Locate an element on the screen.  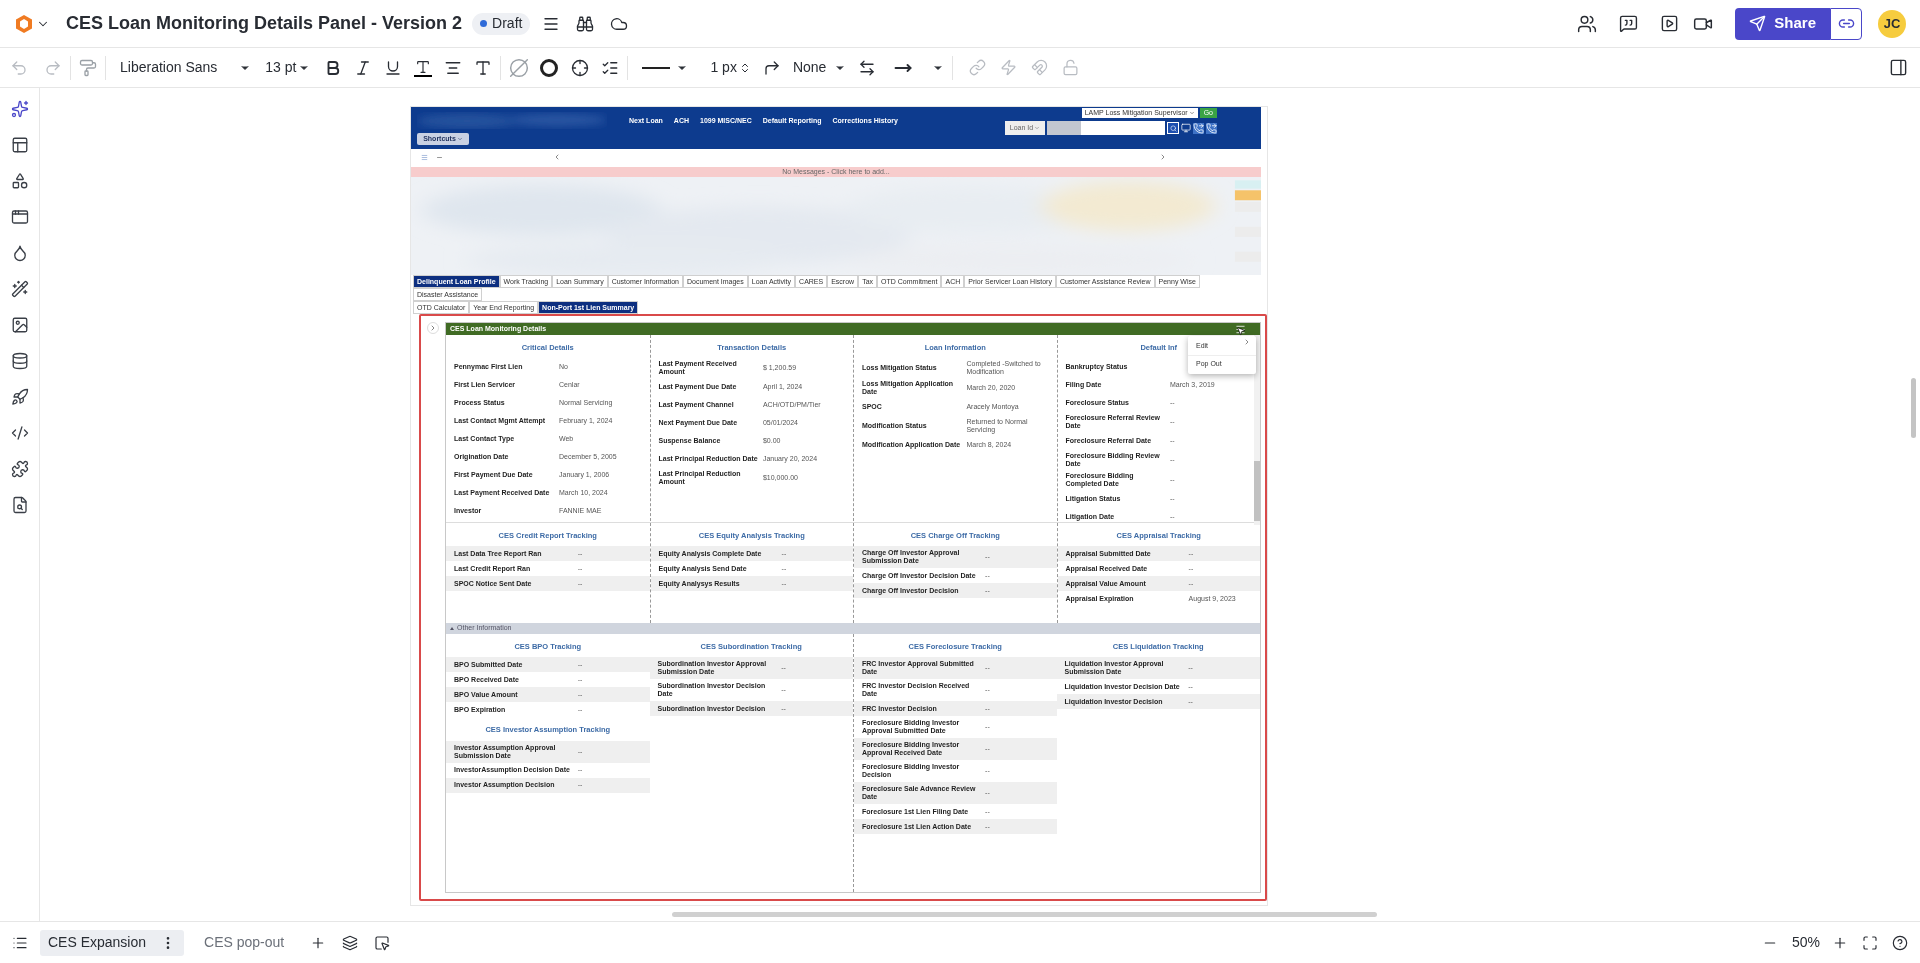
send-icon is located at coordinates (1758, 23).